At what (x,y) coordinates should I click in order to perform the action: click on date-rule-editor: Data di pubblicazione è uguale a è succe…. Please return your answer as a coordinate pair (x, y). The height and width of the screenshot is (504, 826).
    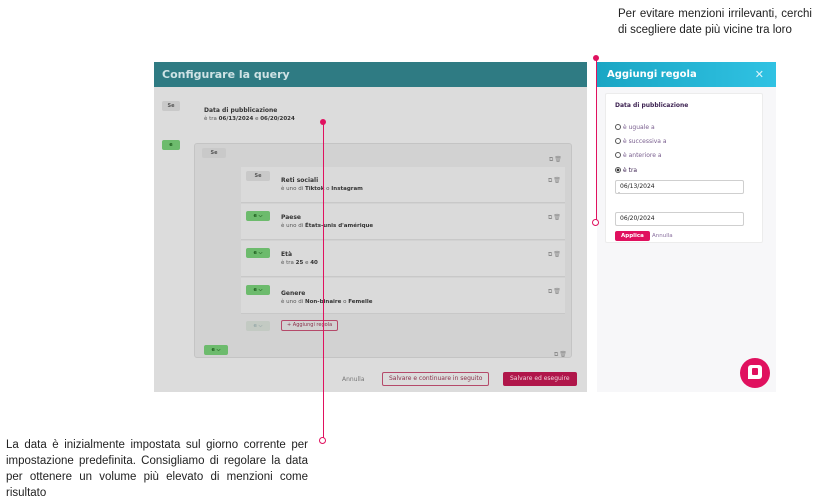
    Looking at the image, I should click on (684, 168).